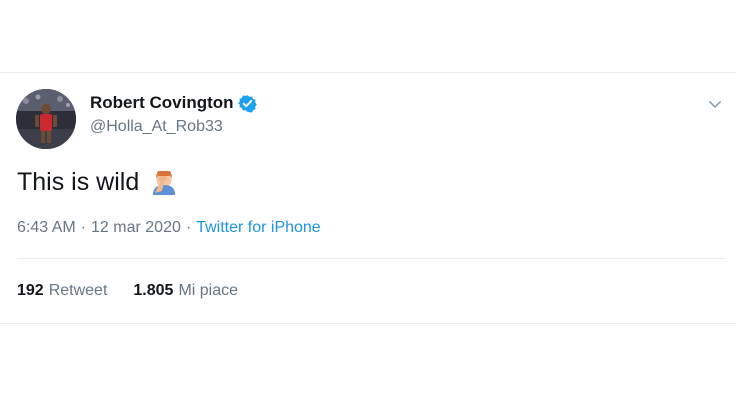 The width and height of the screenshot is (736, 414). I want to click on avatar, so click(46, 119).